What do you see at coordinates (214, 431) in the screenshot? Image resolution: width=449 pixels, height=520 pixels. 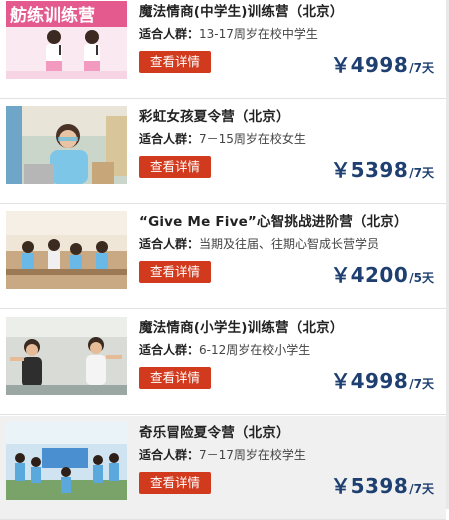 I see `camp-title: 奇乐冒险夏令营（北京）` at bounding box center [214, 431].